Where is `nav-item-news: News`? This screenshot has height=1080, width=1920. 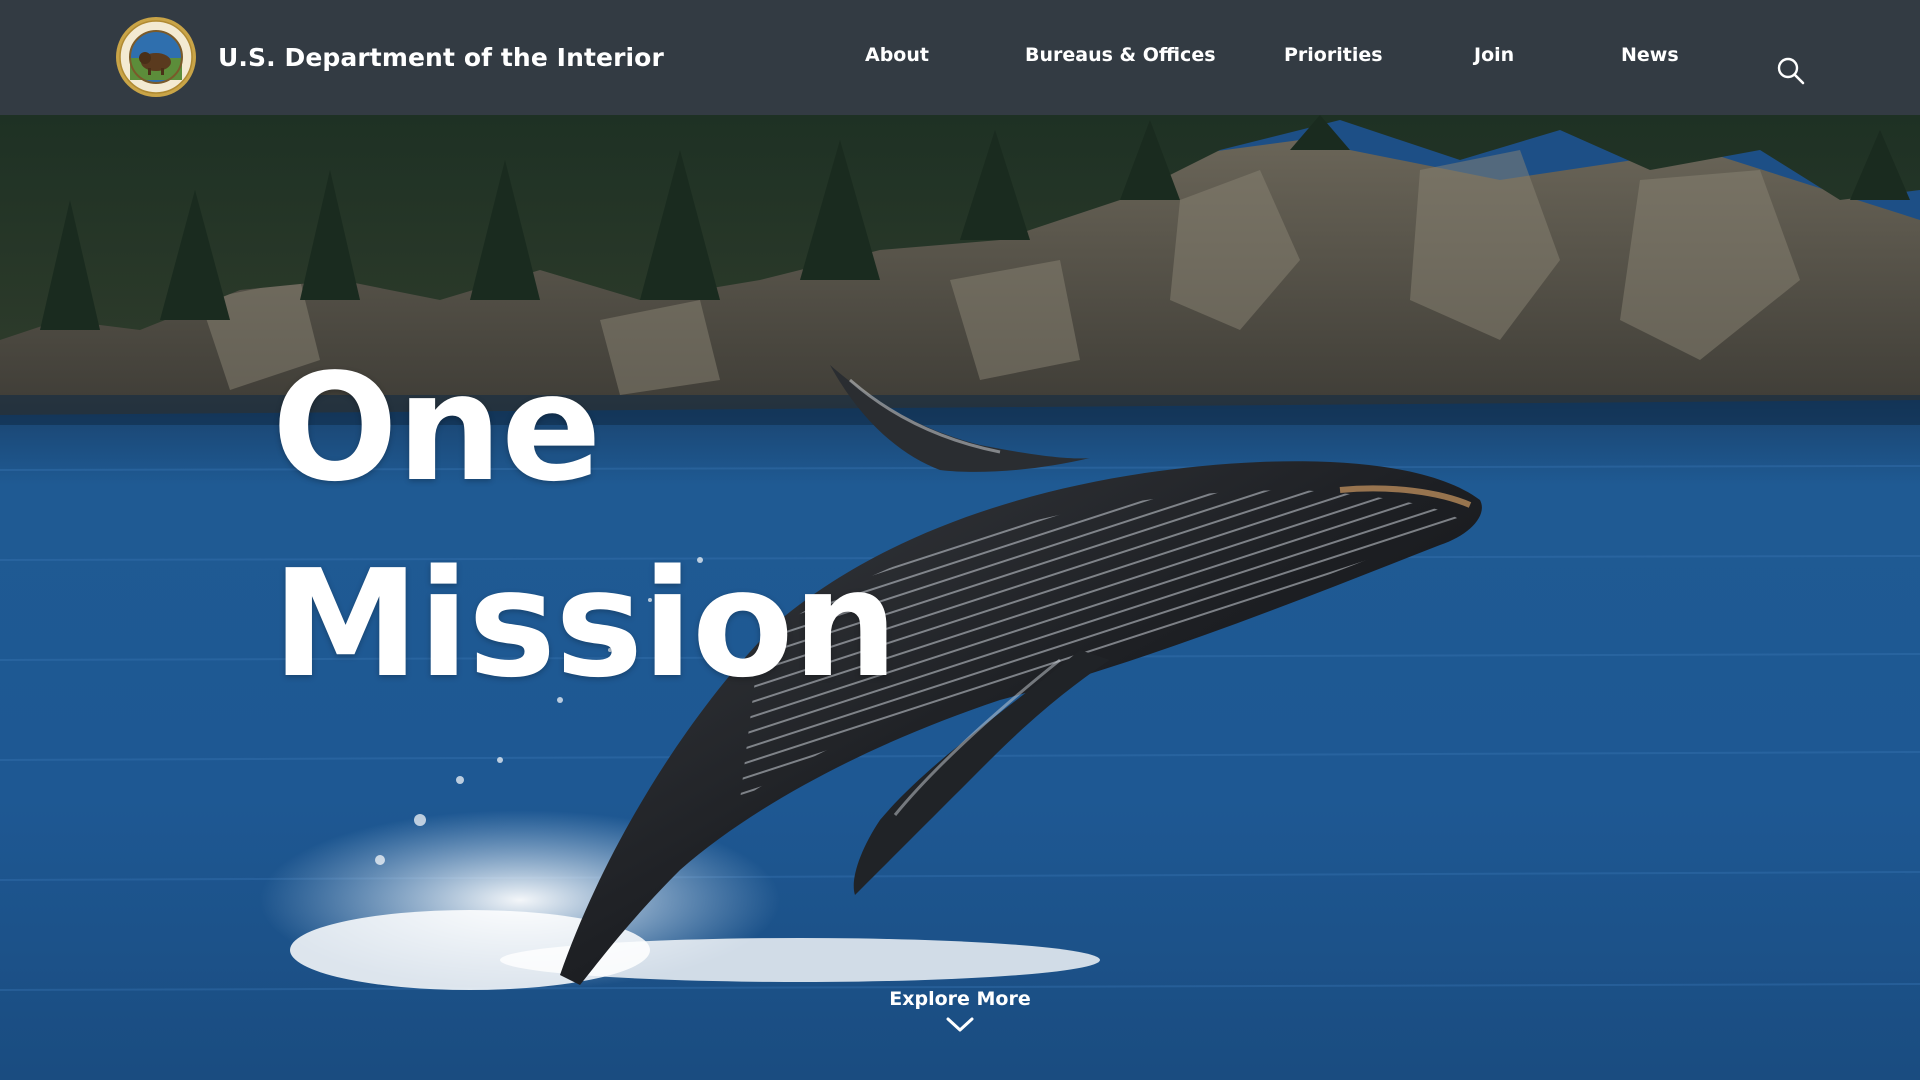
nav-item-news: News is located at coordinates (1650, 55).